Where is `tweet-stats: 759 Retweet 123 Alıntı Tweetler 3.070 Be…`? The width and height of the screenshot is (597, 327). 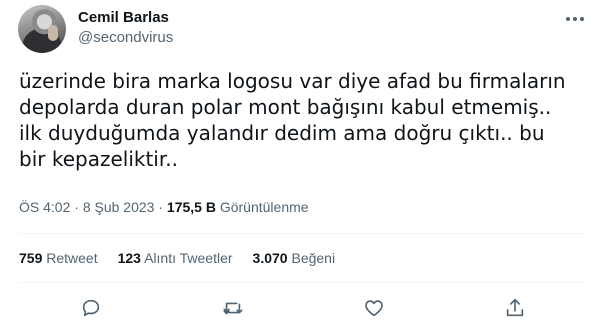 tweet-stats: 759 Retweet 123 Alıntı Tweetler 3.070 Be… is located at coordinates (177, 258).